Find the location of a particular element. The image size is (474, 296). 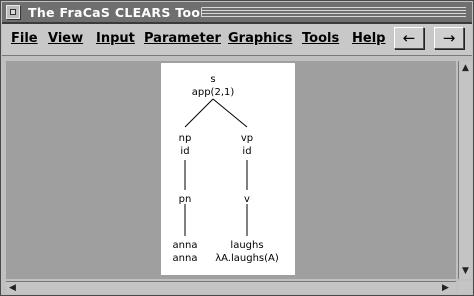

leaf-laughs-word: laughs is located at coordinates (247, 245).